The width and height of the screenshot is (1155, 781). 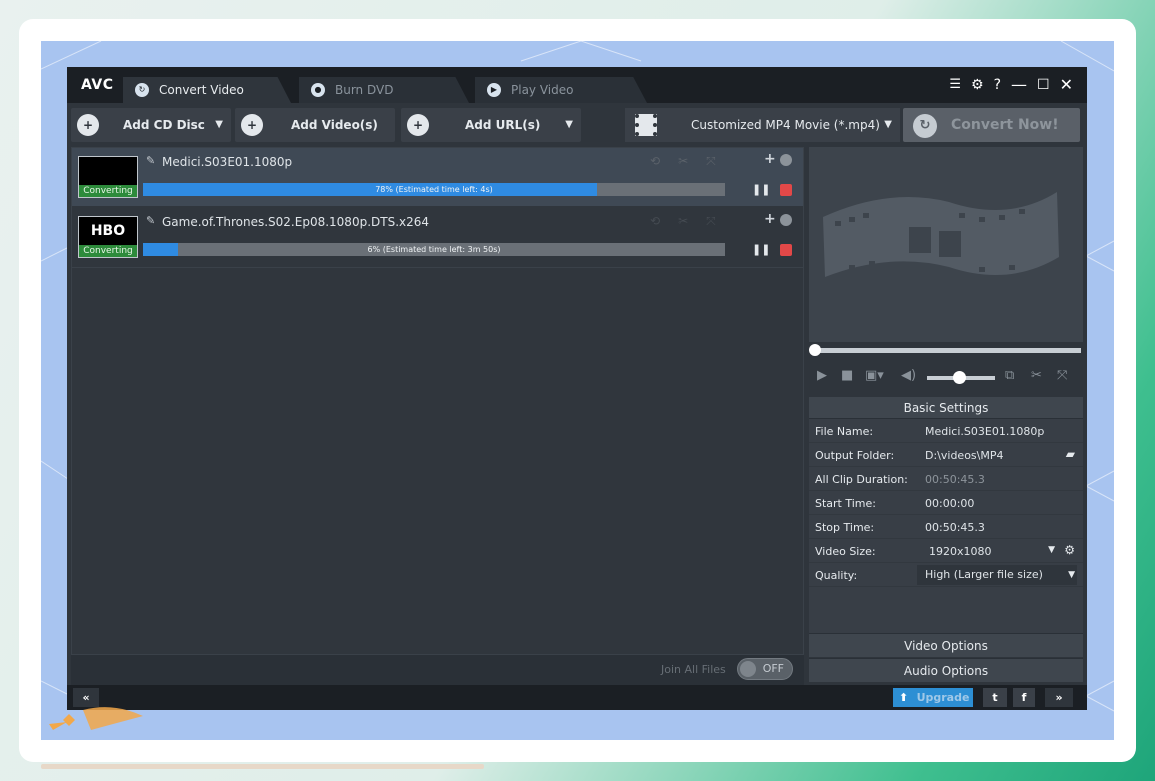 What do you see at coordinates (933, 697) in the screenshot?
I see `upgrade-button: ⬆ Upgrade` at bounding box center [933, 697].